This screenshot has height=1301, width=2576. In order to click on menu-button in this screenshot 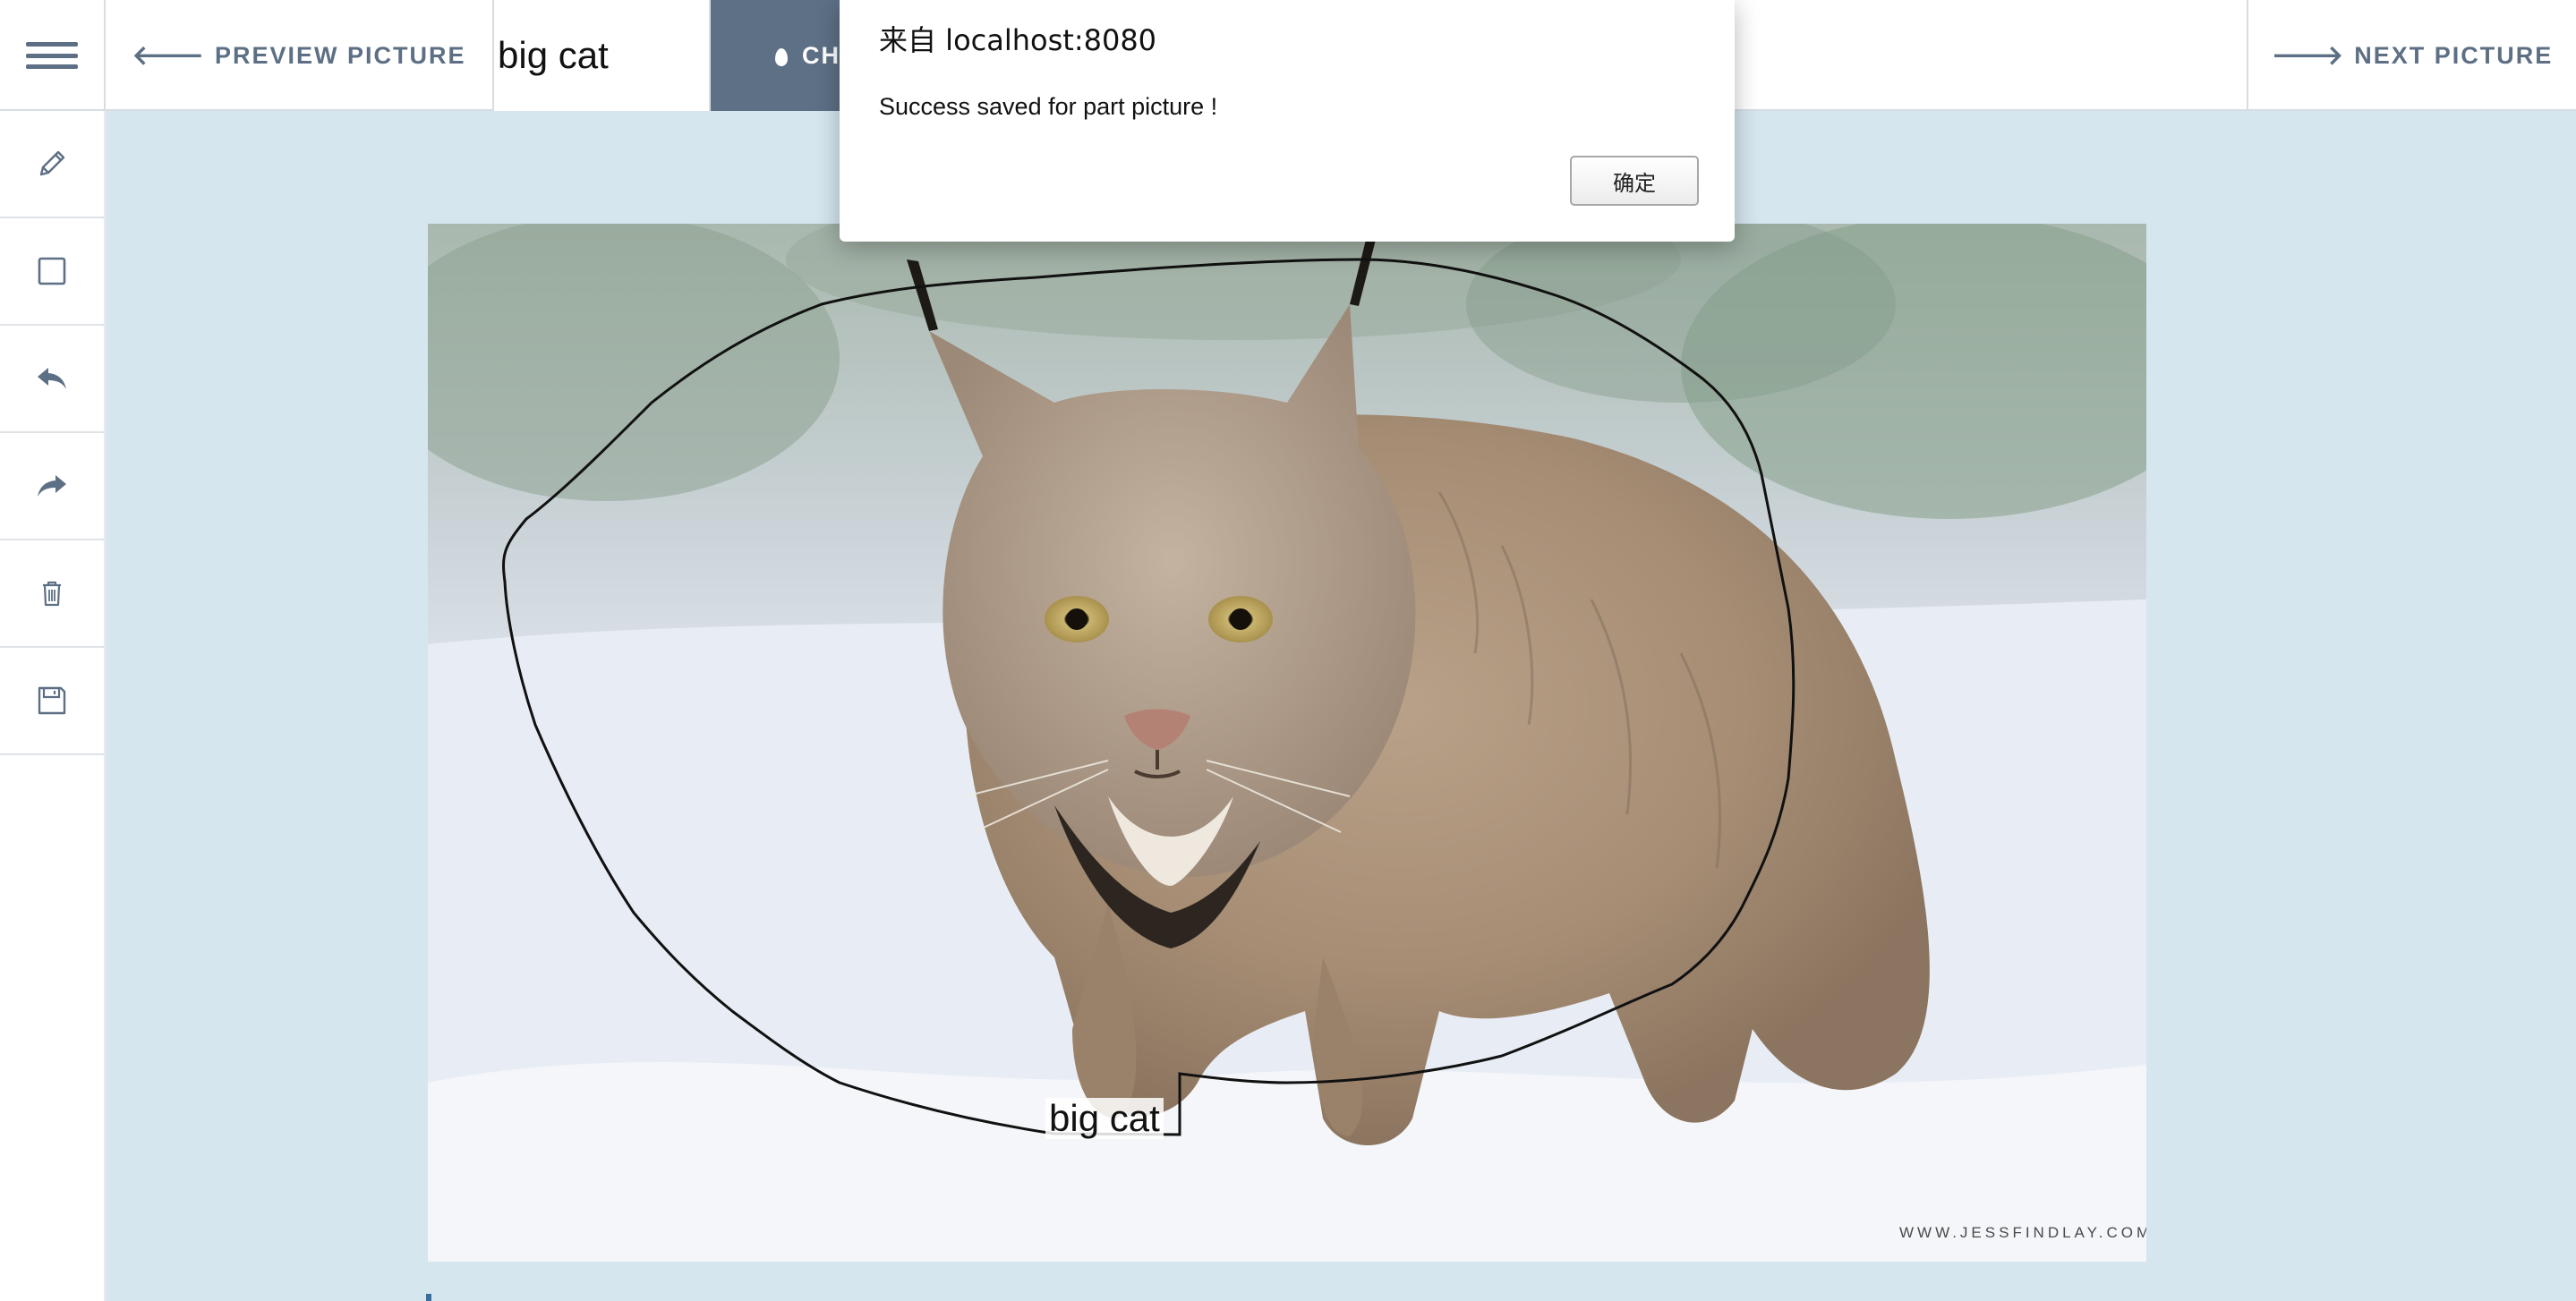, I will do `click(53, 55)`.